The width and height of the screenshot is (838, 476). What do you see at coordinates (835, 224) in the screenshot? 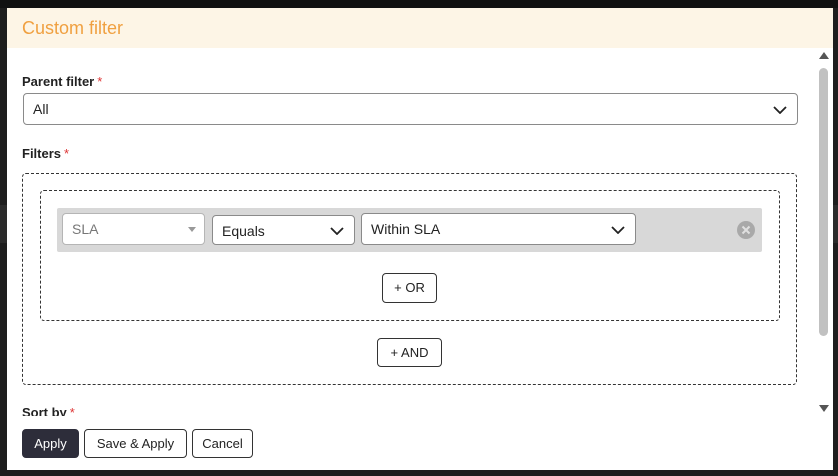
I see `backdrop-band-right` at bounding box center [835, 224].